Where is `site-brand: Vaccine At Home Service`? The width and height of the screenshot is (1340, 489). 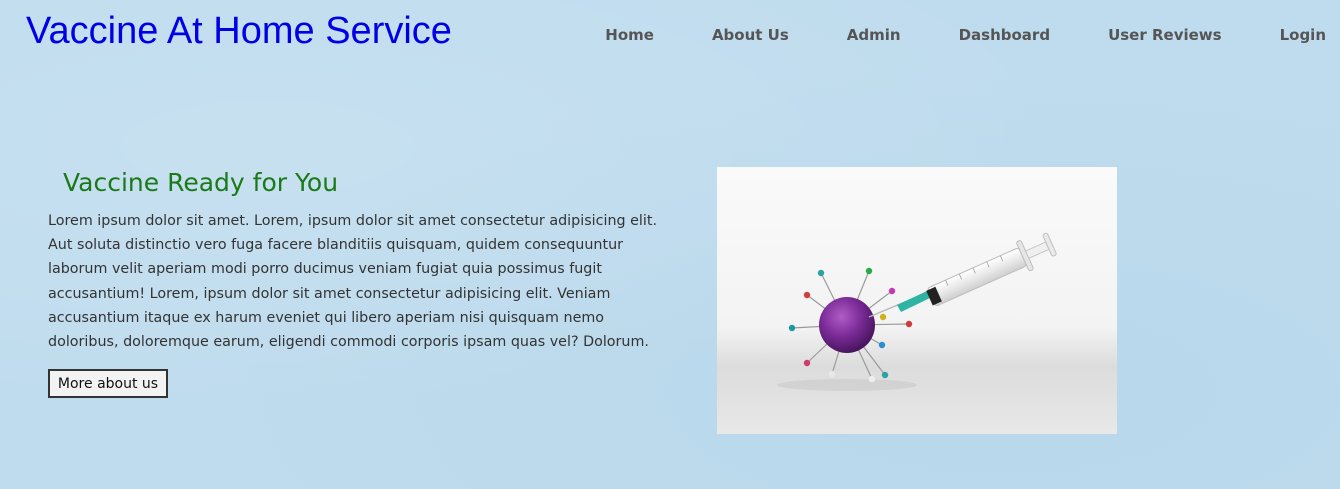
site-brand: Vaccine At Home Service is located at coordinates (239, 31).